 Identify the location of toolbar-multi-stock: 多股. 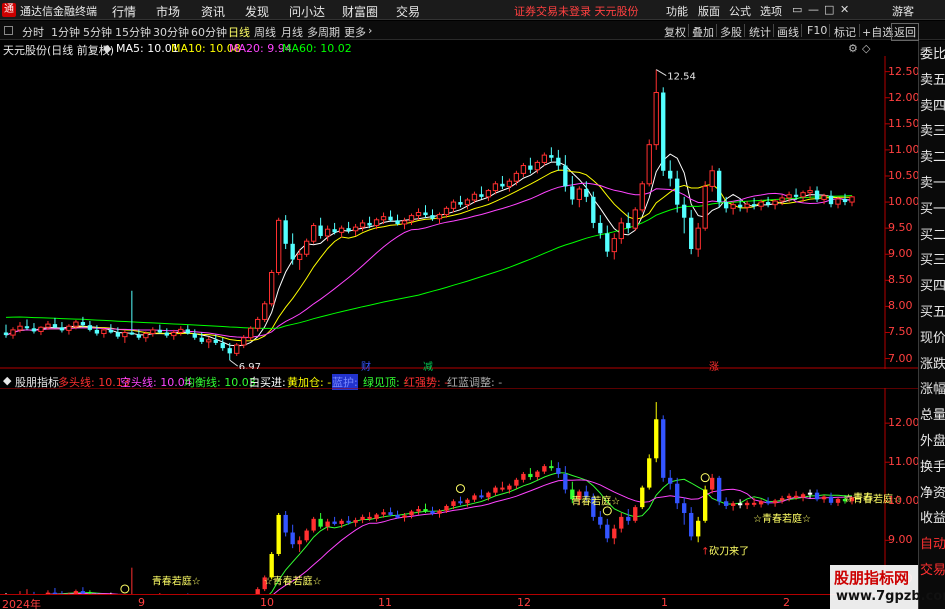
(731, 32).